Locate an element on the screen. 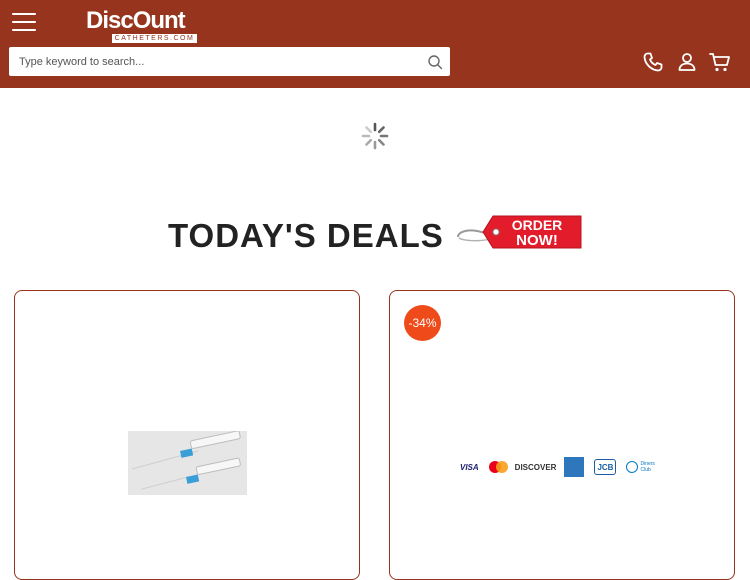 The width and height of the screenshot is (750, 580). mastercard-logo is located at coordinates (498, 467).